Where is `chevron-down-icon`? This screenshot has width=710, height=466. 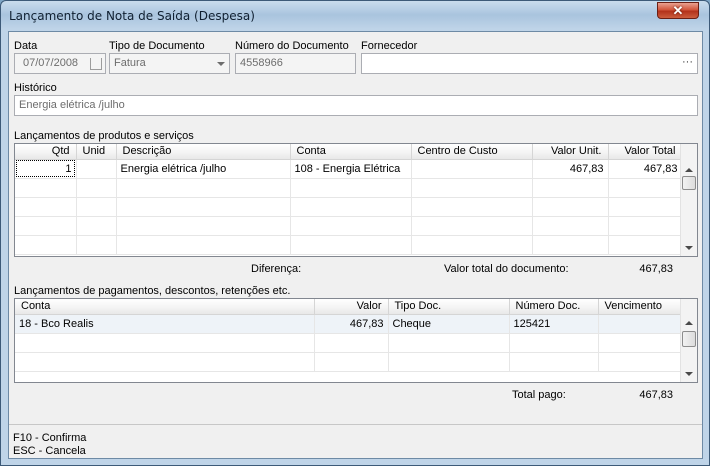
chevron-down-icon is located at coordinates (221, 64).